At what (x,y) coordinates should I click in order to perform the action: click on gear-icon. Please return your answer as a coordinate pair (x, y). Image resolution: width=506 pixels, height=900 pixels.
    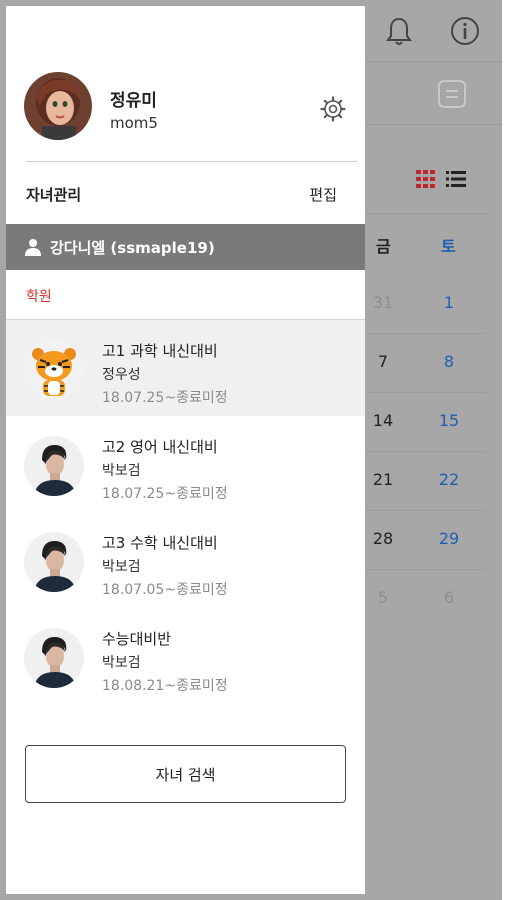
    Looking at the image, I should click on (333, 109).